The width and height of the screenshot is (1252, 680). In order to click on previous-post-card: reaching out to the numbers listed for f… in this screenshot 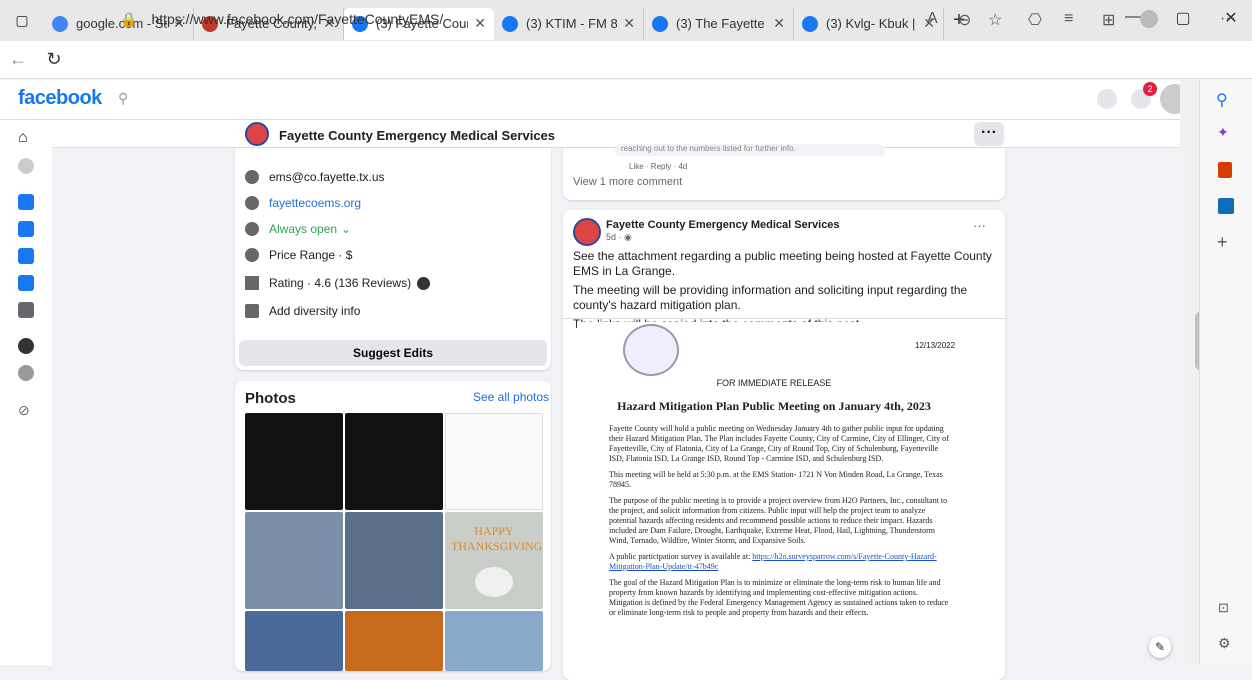, I will do `click(784, 172)`.